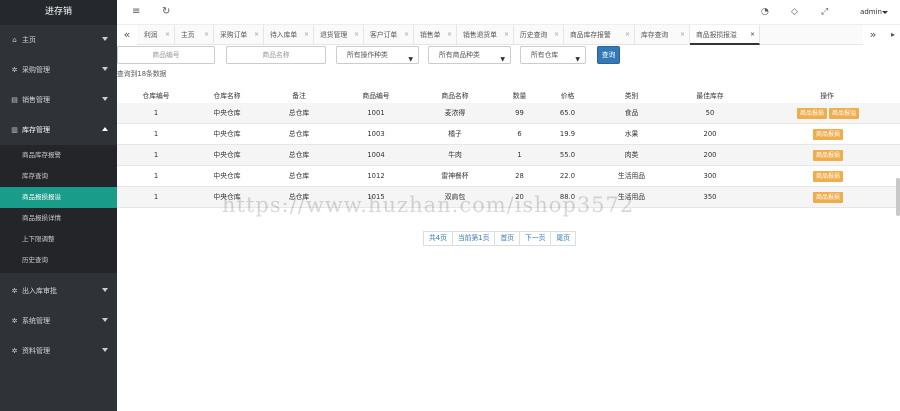 The image size is (900, 411). Describe the element at coordinates (438, 238) in the screenshot. I see `page-total: 共4页` at that location.